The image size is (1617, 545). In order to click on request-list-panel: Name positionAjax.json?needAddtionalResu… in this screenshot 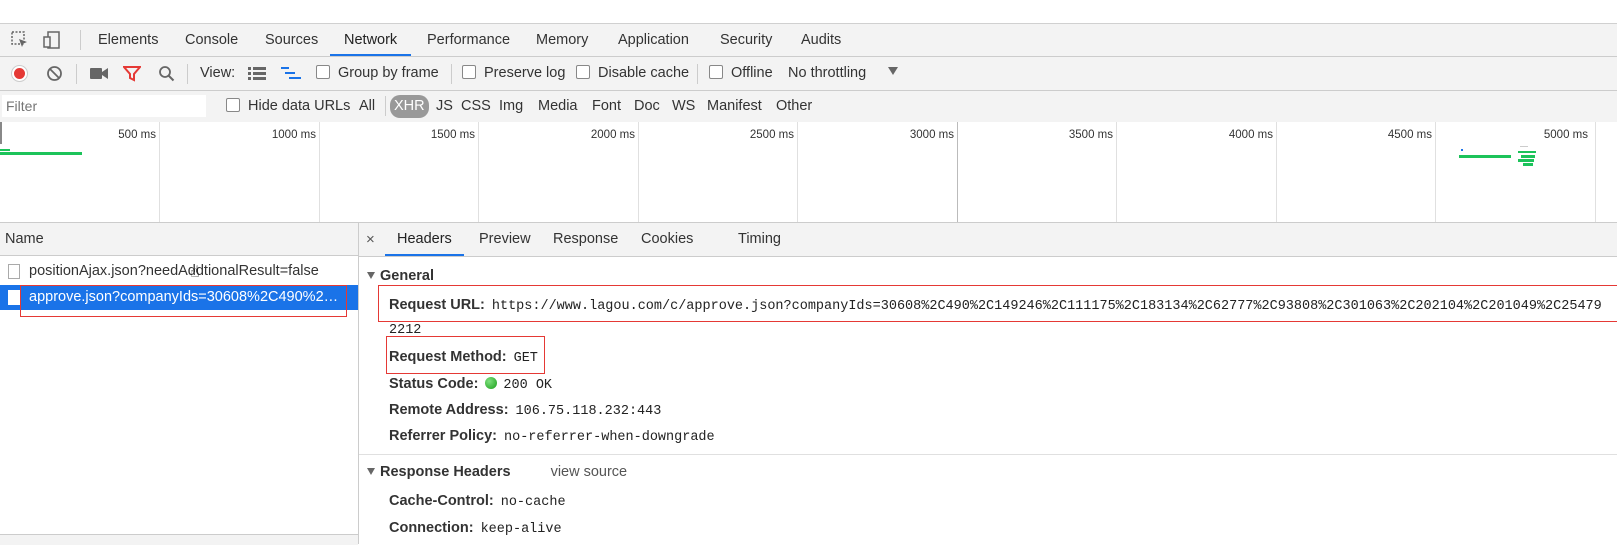, I will do `click(179, 384)`.